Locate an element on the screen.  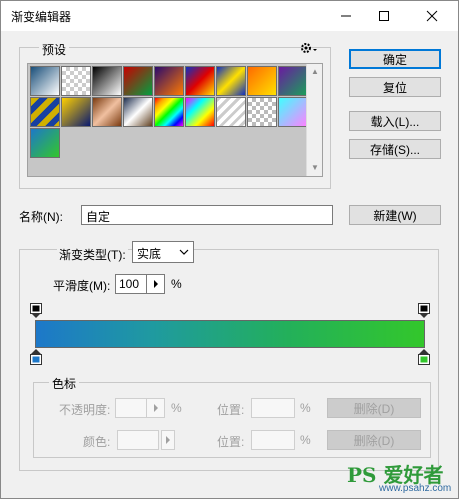
delete-opacity-stop-button: 删除(D) is located at coordinates (374, 408).